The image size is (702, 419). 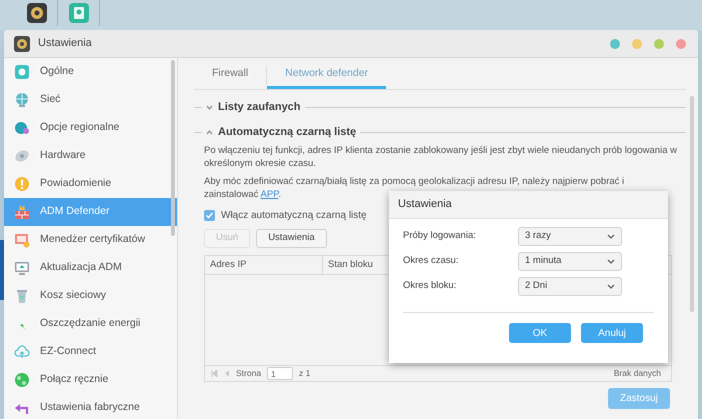 What do you see at coordinates (22, 240) in the screenshot?
I see `certificate-icon` at bounding box center [22, 240].